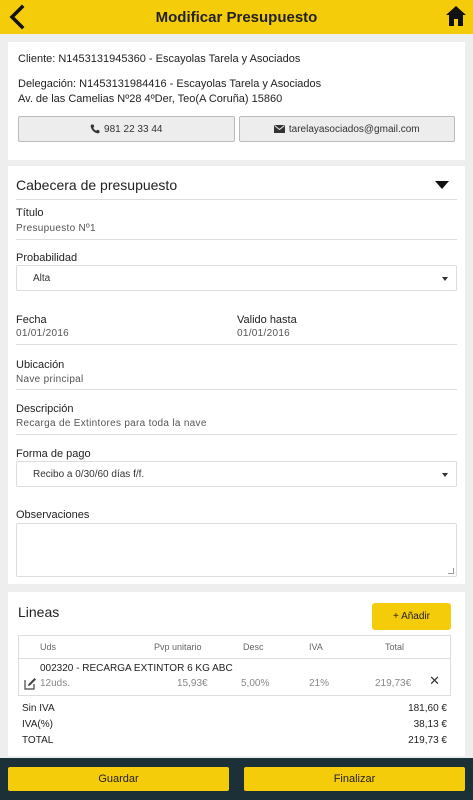  Describe the element at coordinates (40, 365) in the screenshot. I see `ubicacion-label: Ubicación` at that location.